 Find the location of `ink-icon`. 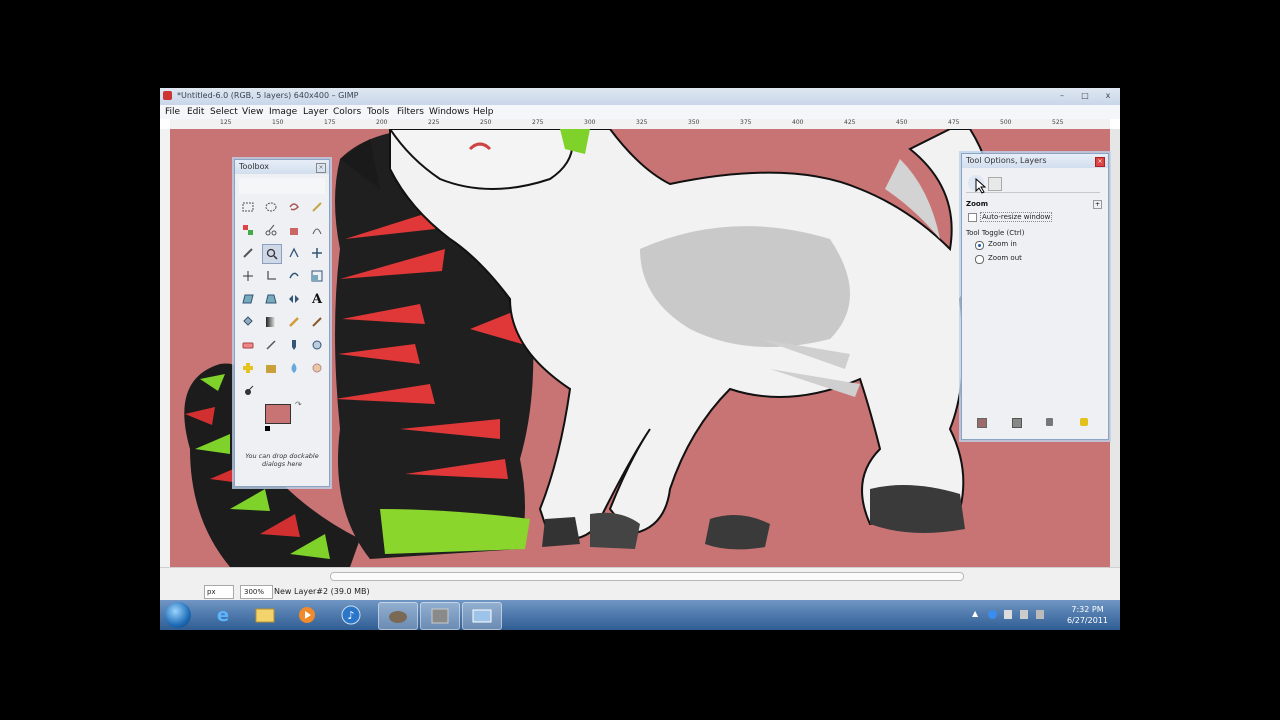

ink-icon is located at coordinates (294, 345).